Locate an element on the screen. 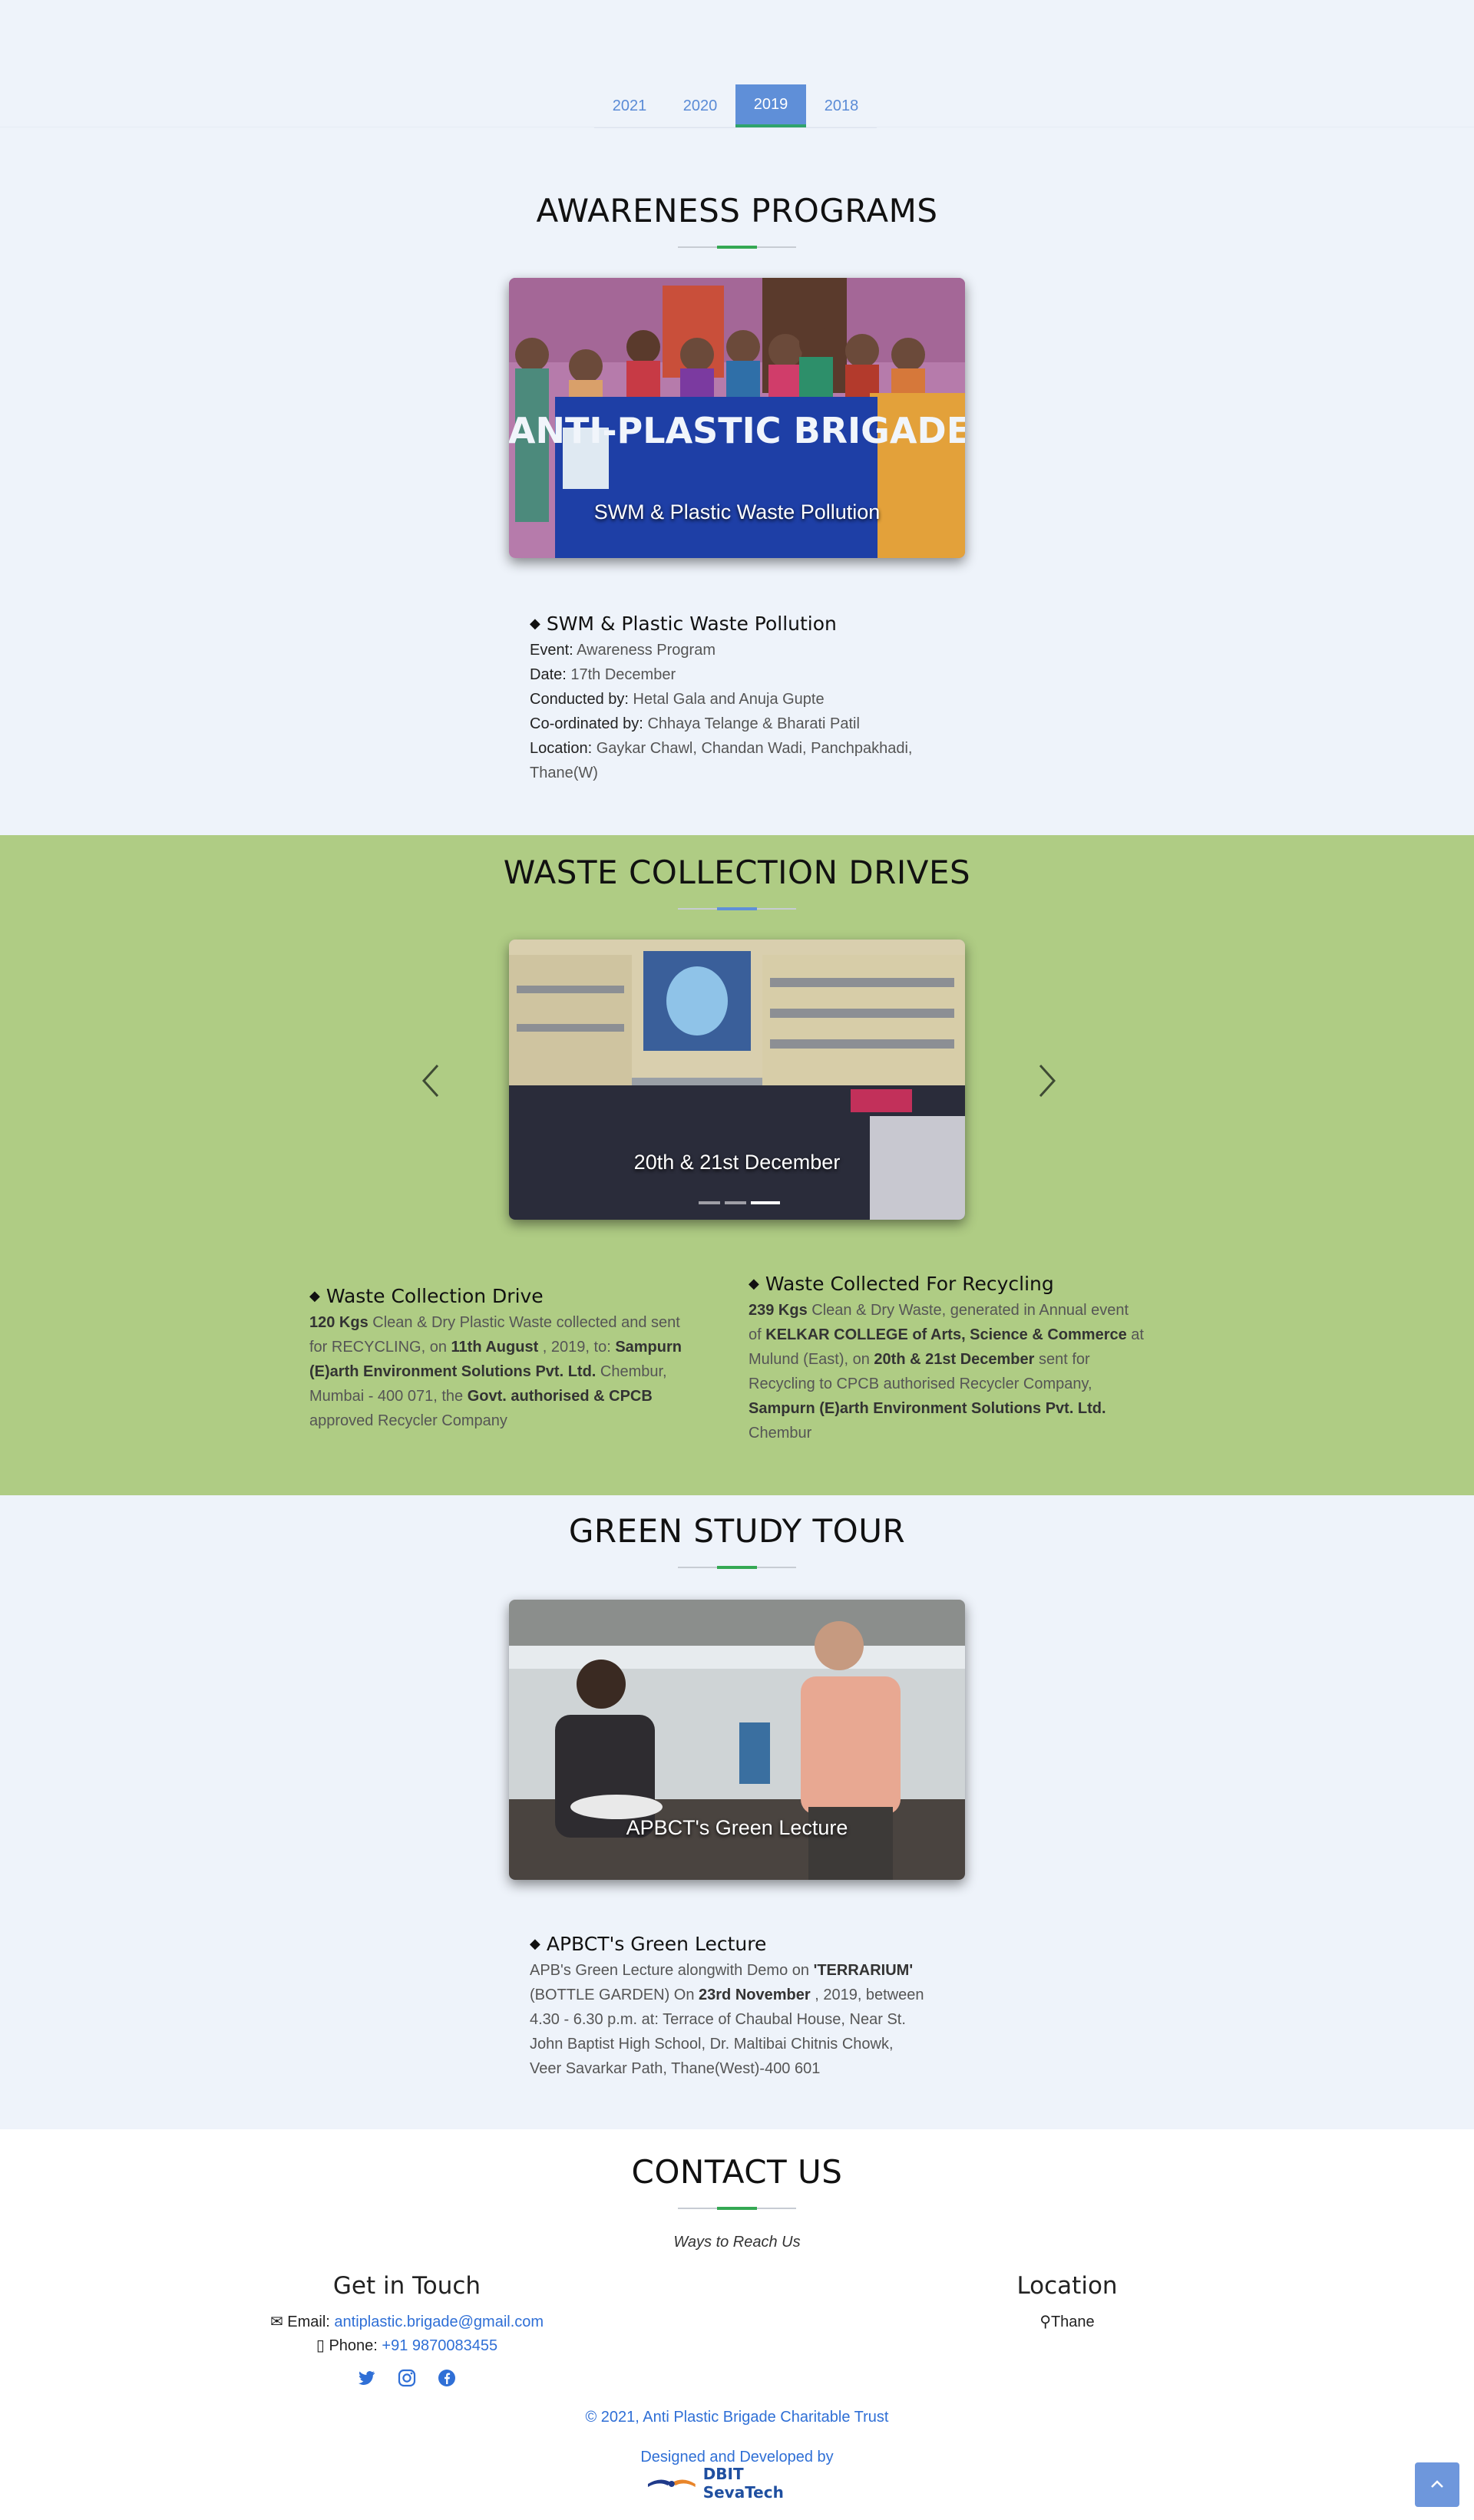 The height and width of the screenshot is (2520, 1474). contact-title: CONTACT US is located at coordinates (737, 2172).